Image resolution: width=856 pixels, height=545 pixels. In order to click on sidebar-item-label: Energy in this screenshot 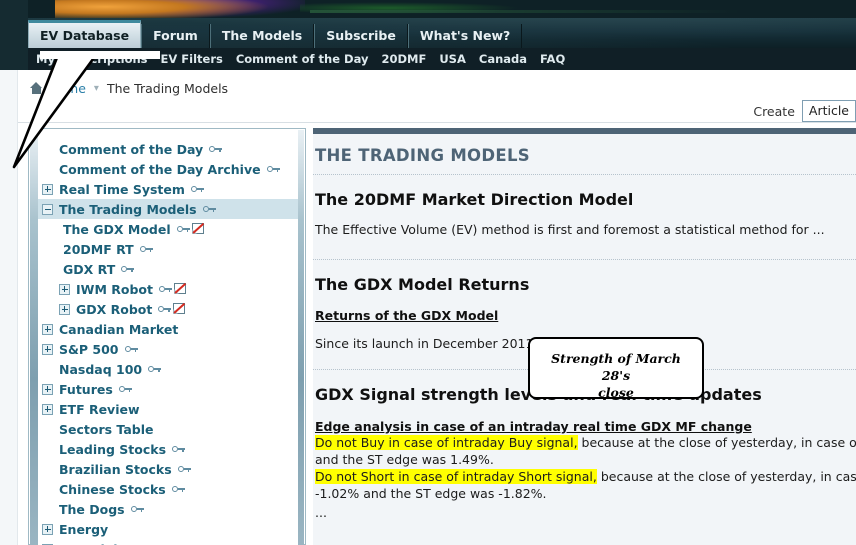, I will do `click(84, 529)`.